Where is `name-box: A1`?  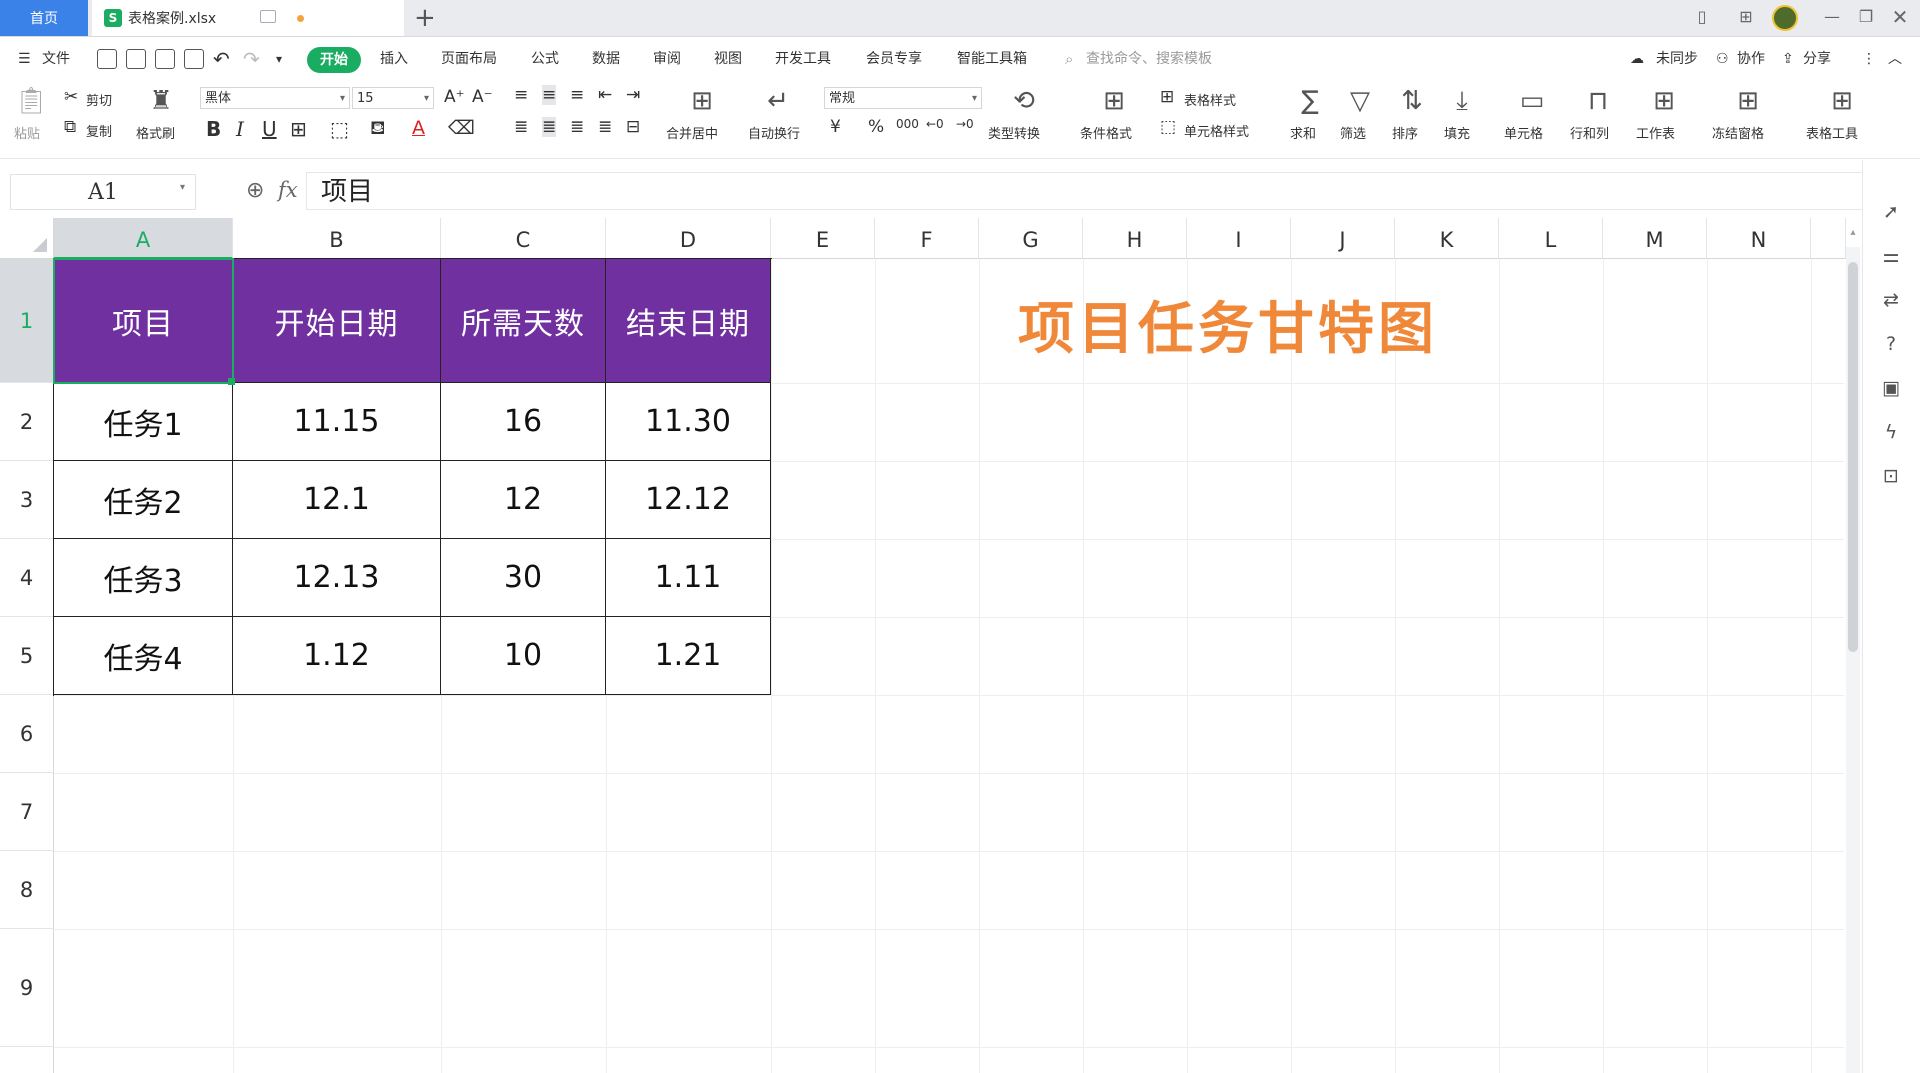 name-box: A1 is located at coordinates (103, 192).